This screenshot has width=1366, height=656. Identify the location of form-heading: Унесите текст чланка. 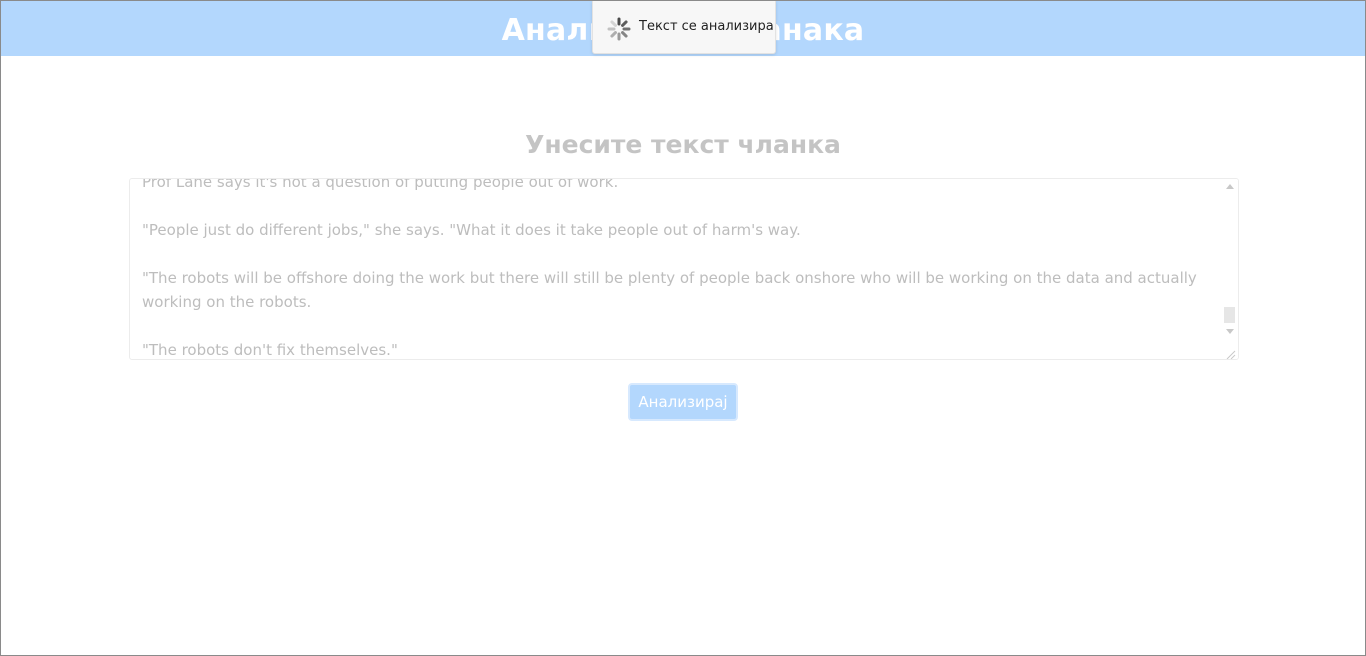
(683, 144).